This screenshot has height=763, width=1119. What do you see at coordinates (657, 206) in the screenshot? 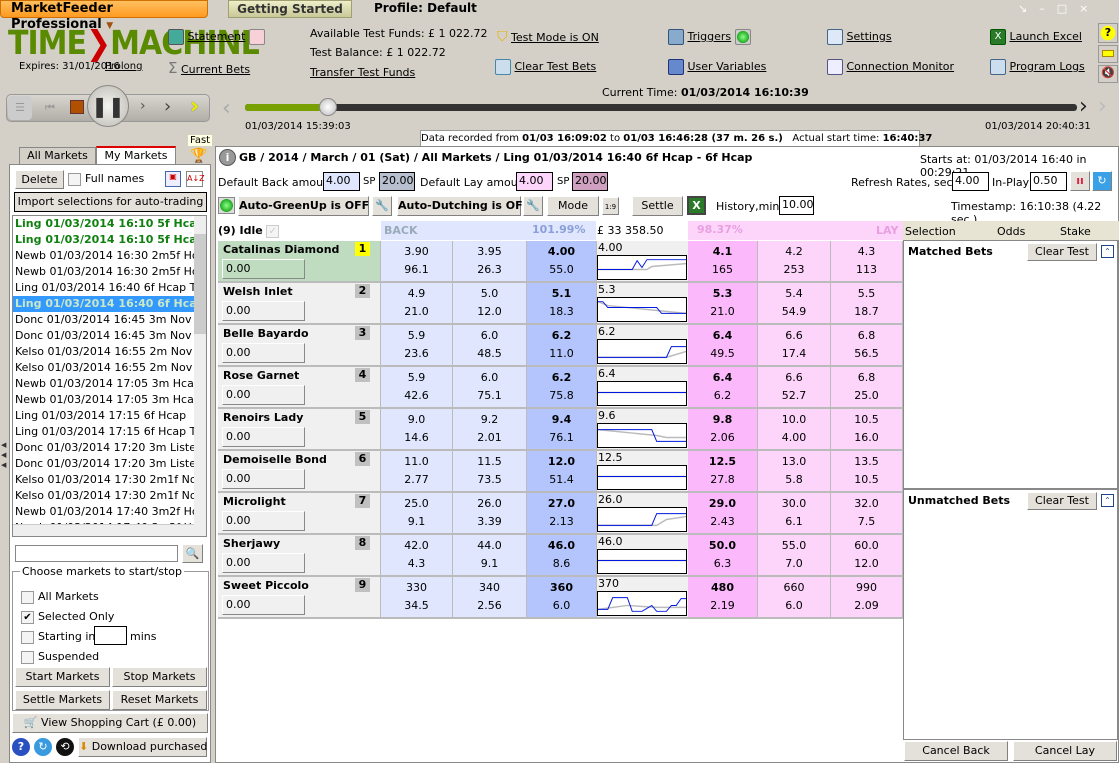
I see `settle-button: Settle` at bounding box center [657, 206].